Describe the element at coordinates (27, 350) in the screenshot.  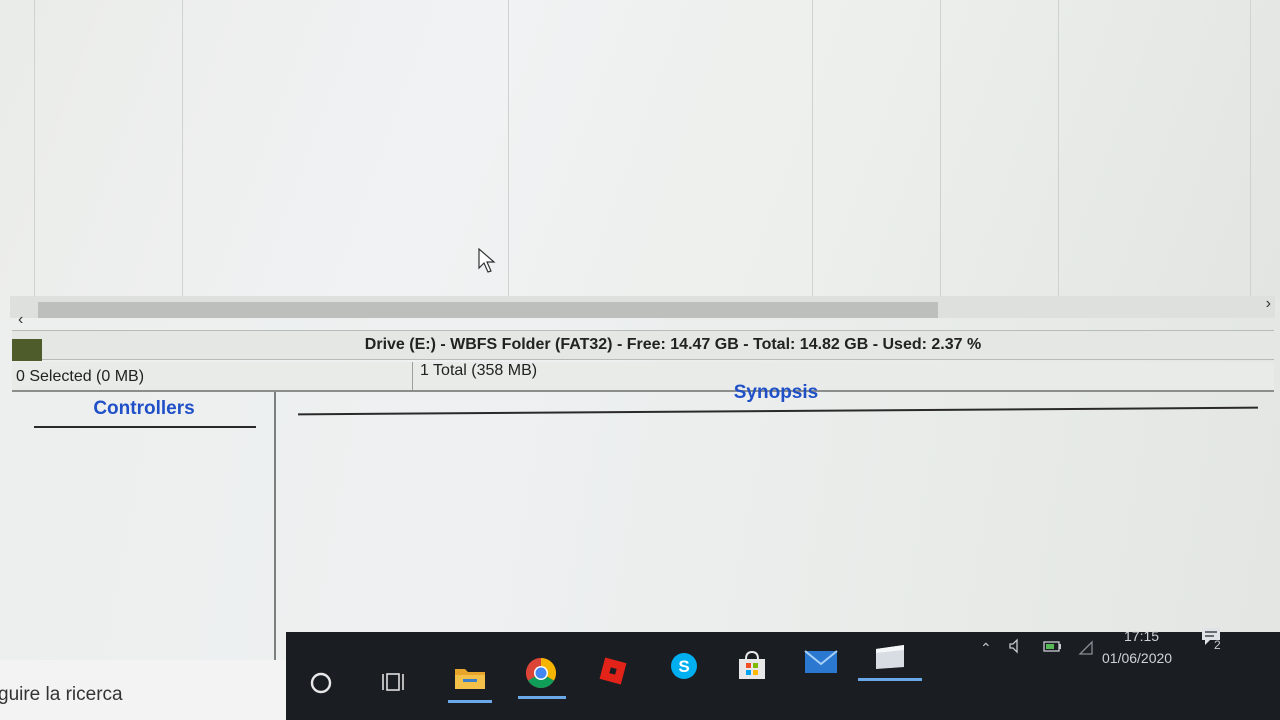
I see `drive-usage-fill` at that location.